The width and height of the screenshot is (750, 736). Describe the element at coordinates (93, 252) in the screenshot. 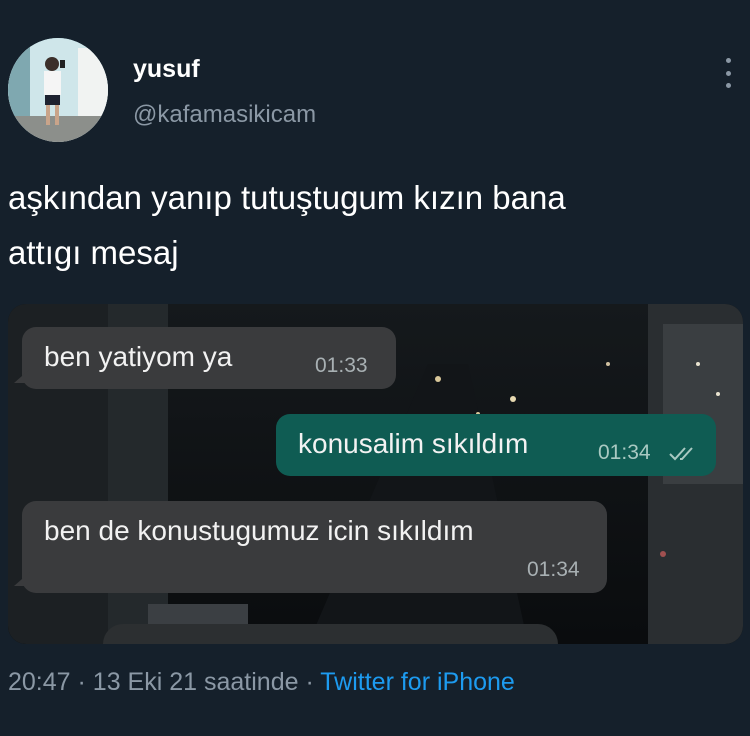

I see `tweet-text-line: attıgı mesaj` at that location.